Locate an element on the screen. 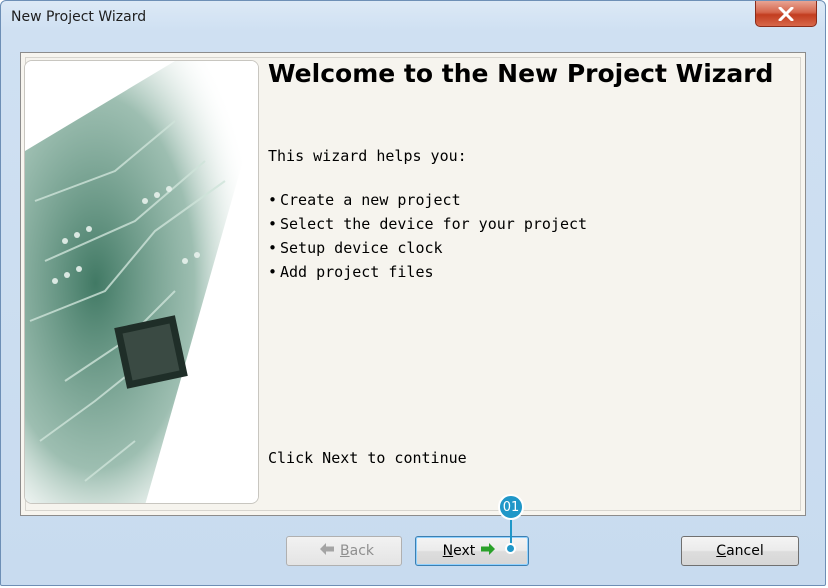 This screenshot has width=828, height=588. back-label: Back is located at coordinates (357, 551).